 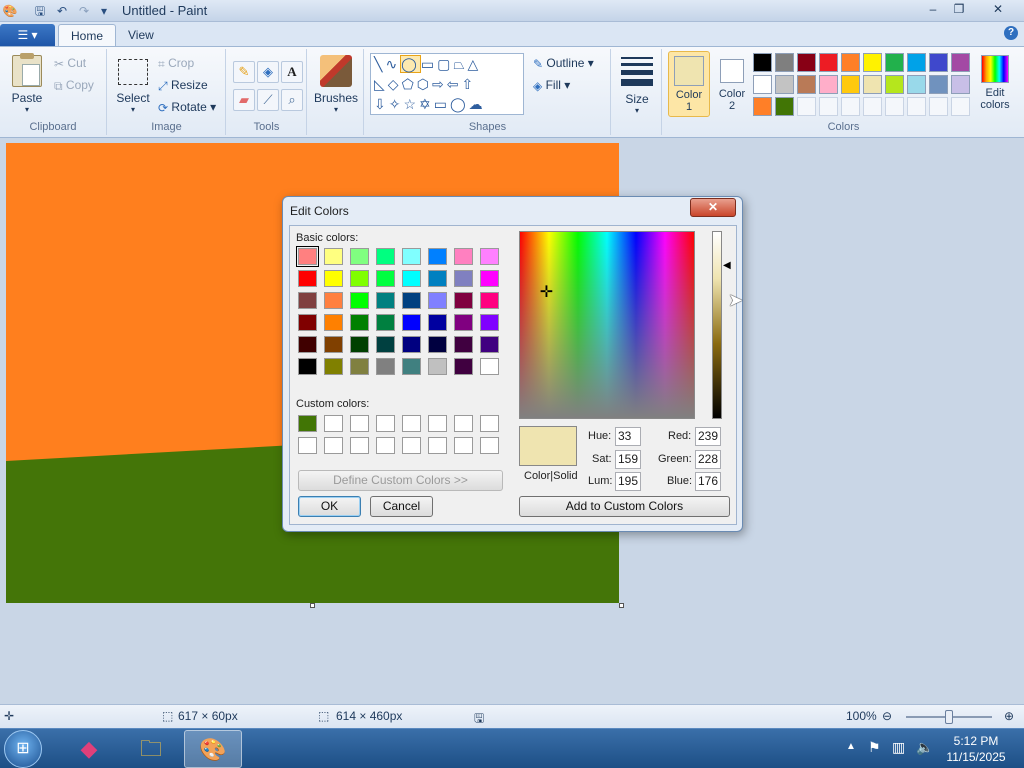 What do you see at coordinates (949, 717) in the screenshot?
I see `zoom-slider-thumb` at bounding box center [949, 717].